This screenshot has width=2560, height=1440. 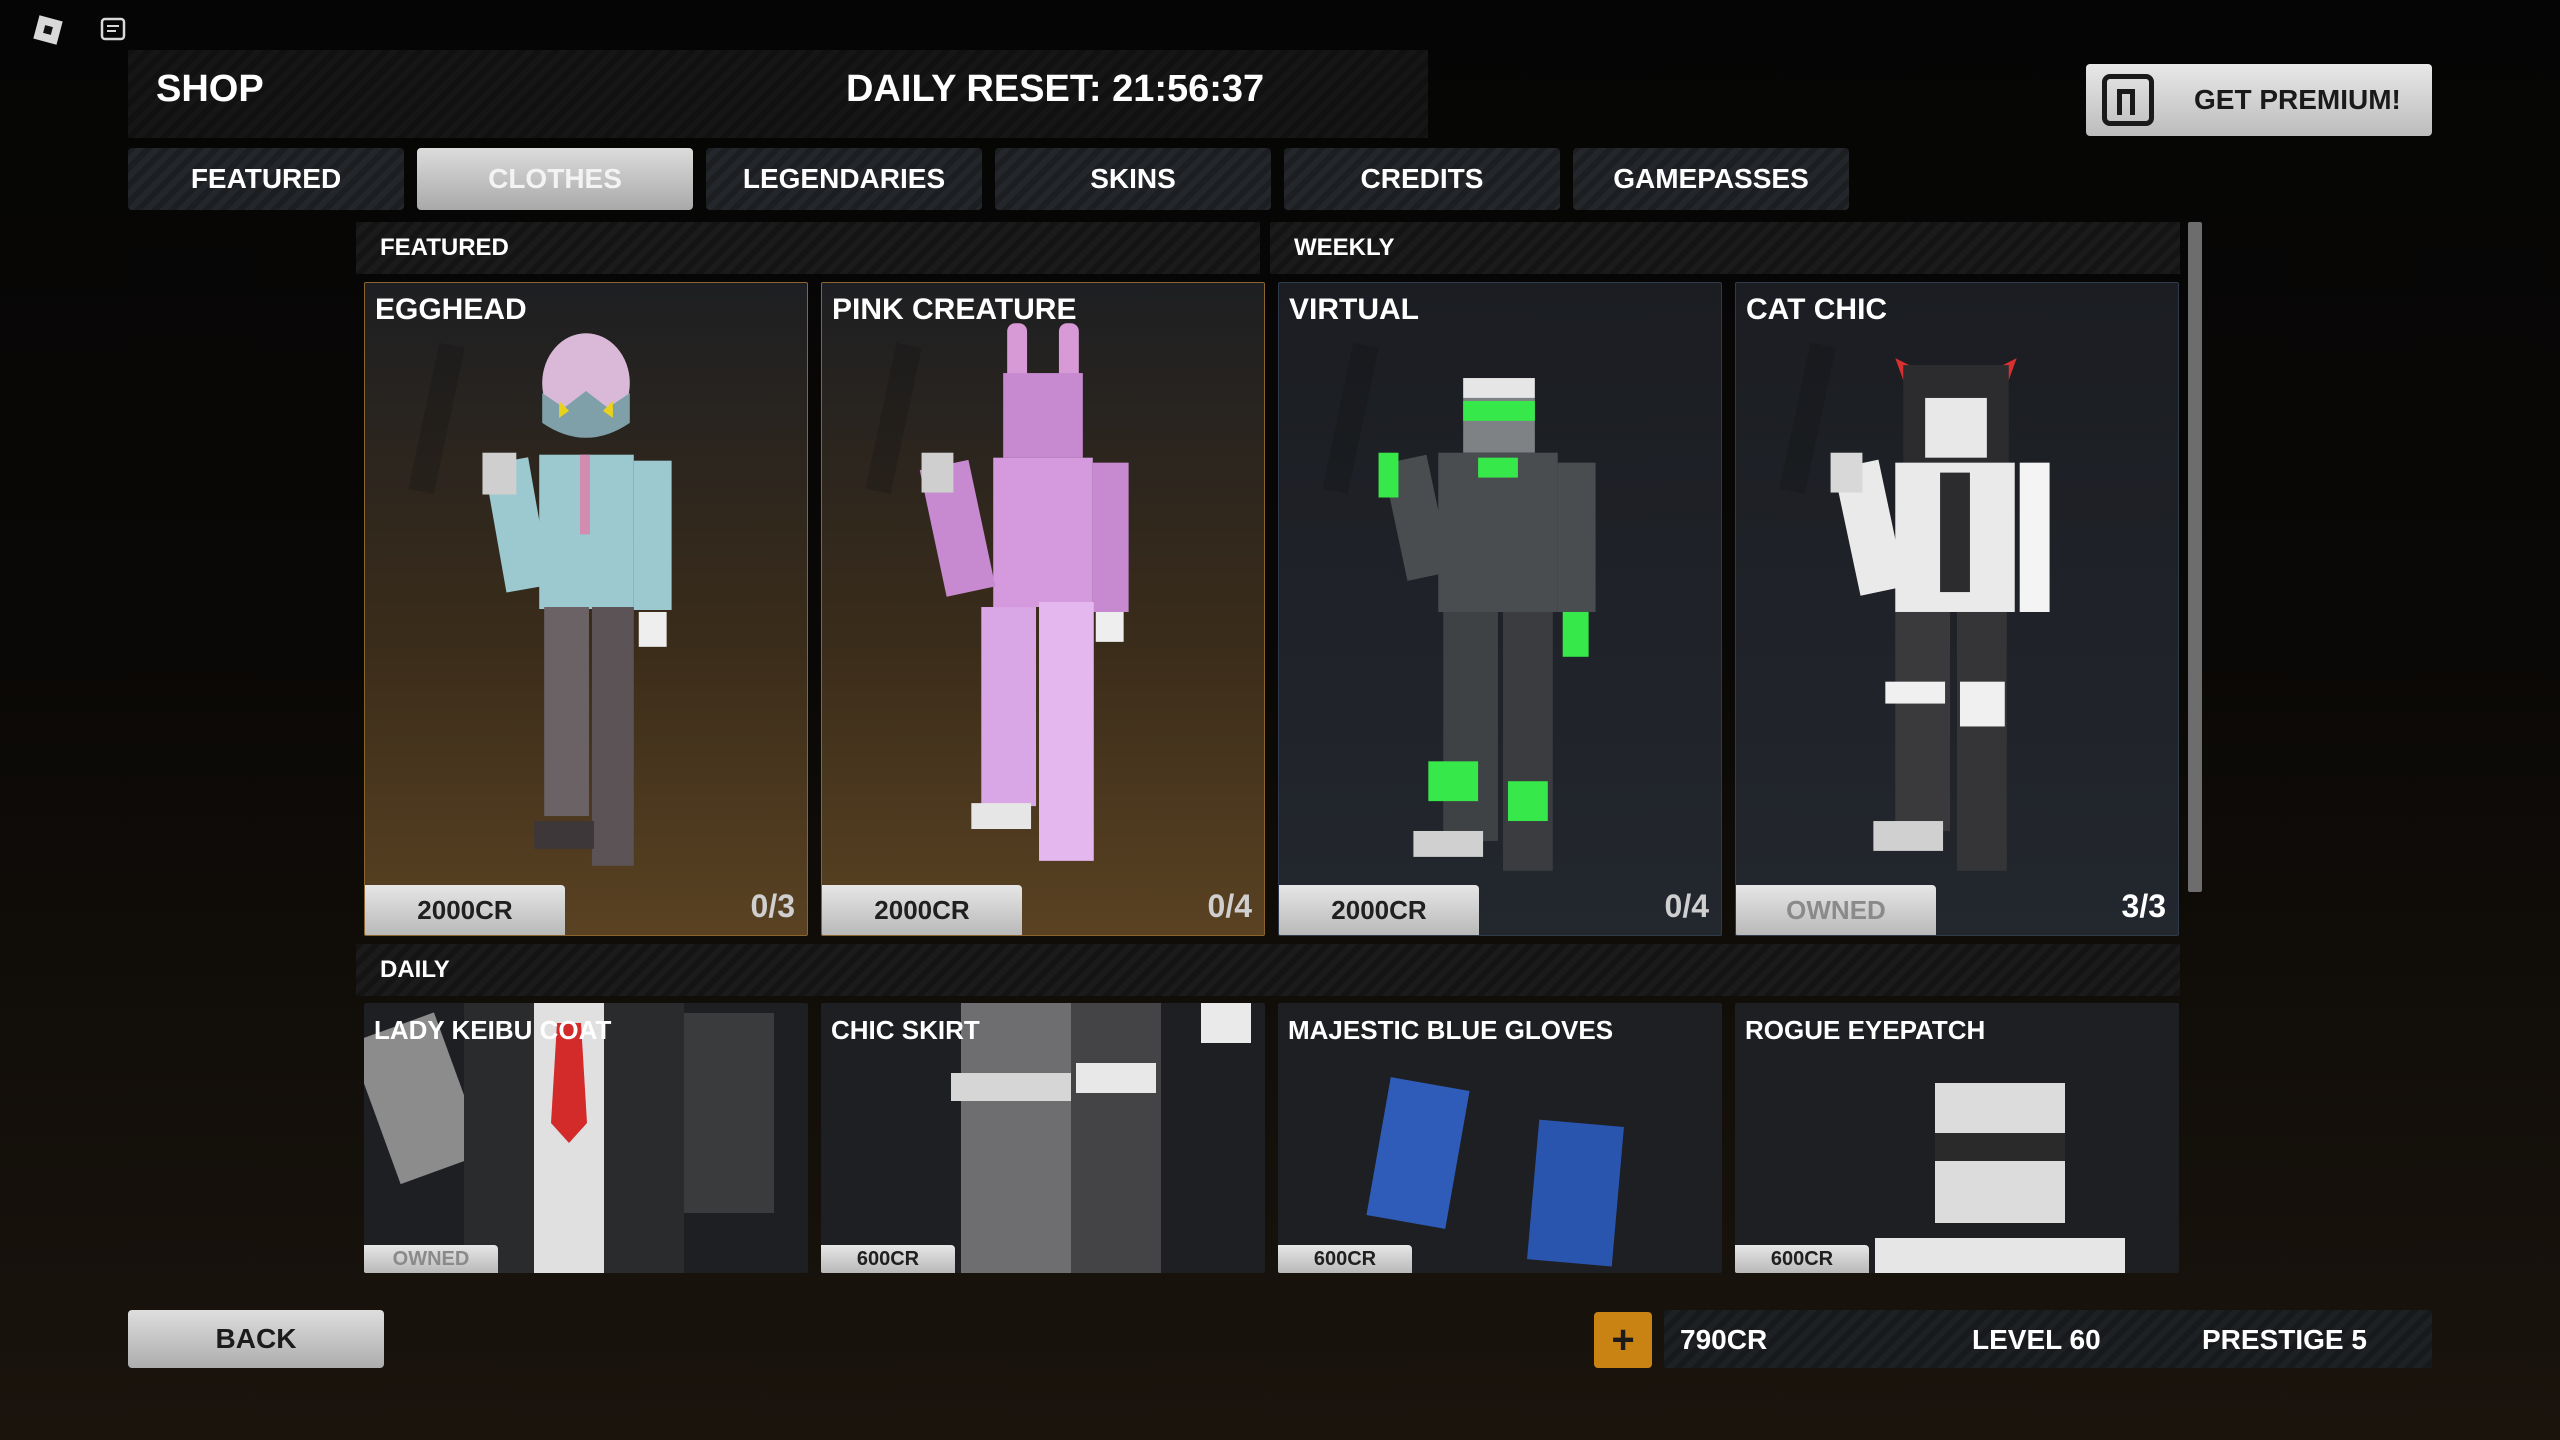 I want to click on item-card: EGGHEAD 2000CR 0/3, so click(x=586, y=609).